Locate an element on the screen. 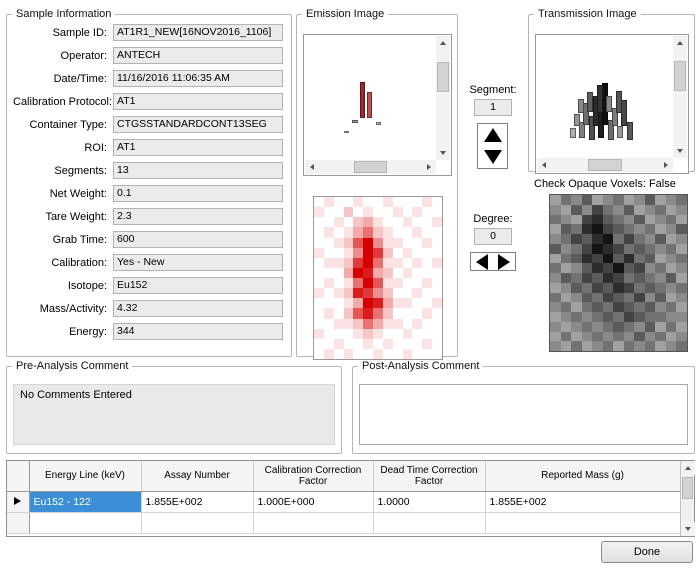 This screenshot has width=700, height=570. transmission-image-title: Transmission Image is located at coordinates (587, 14).